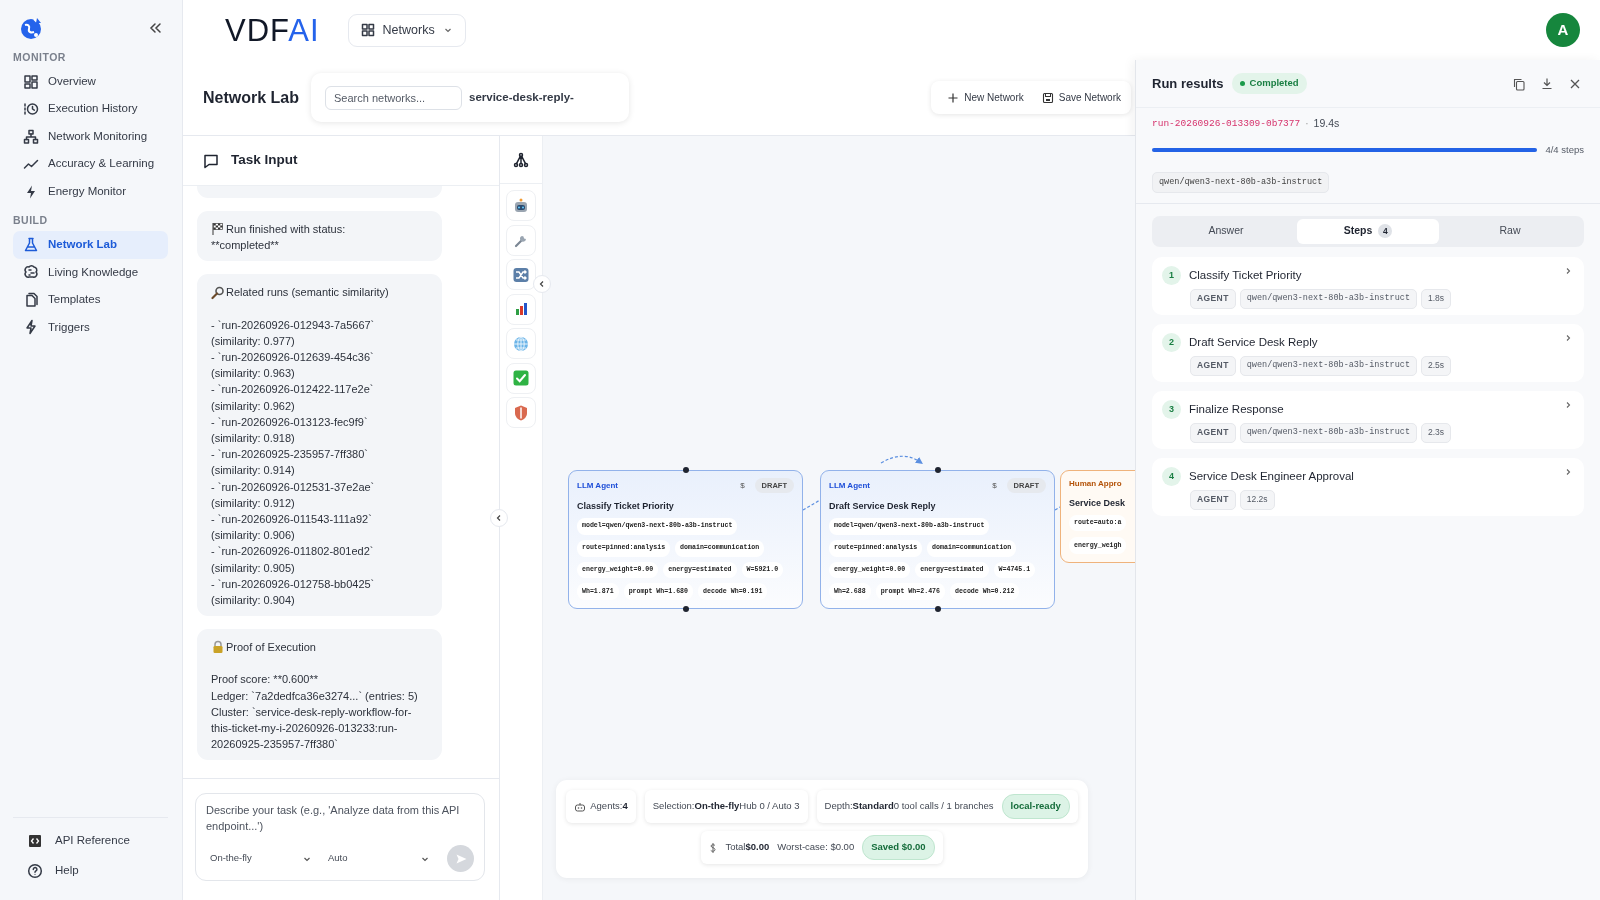 This screenshot has height=900, width=1600. I want to click on message-line: (similarity: 0.918), so click(253, 439).